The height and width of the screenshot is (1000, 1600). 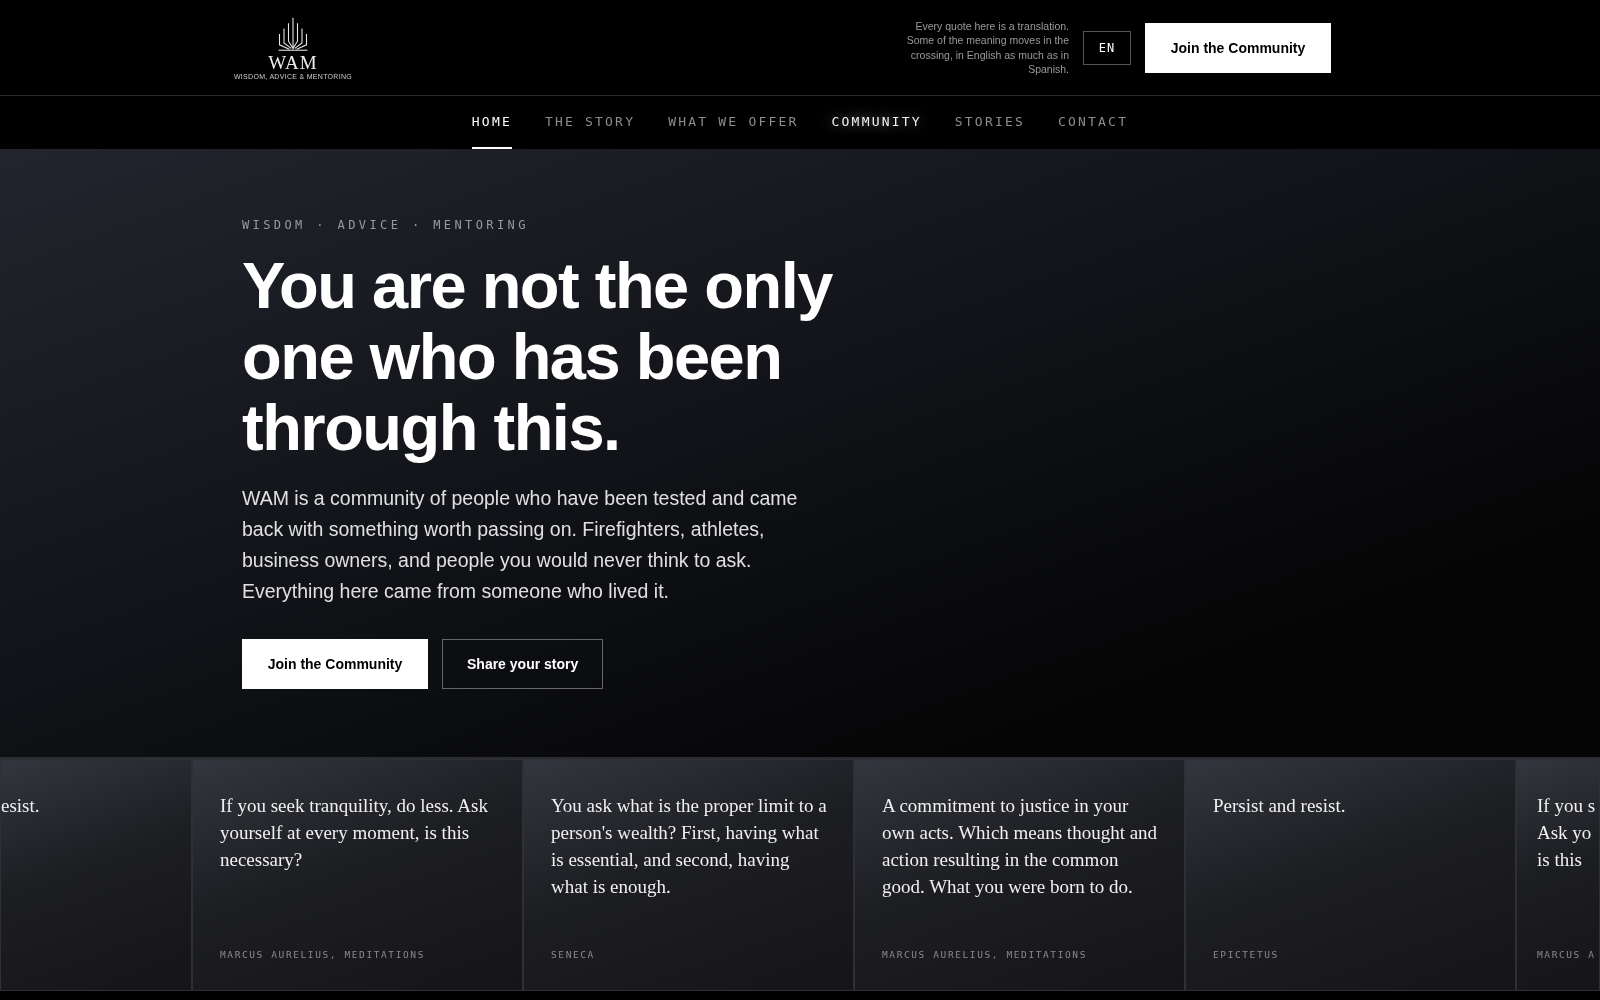 What do you see at coordinates (386, 224) in the screenshot?
I see `hero-eyebrow: WISDOM · ADVICE · MENTORING` at bounding box center [386, 224].